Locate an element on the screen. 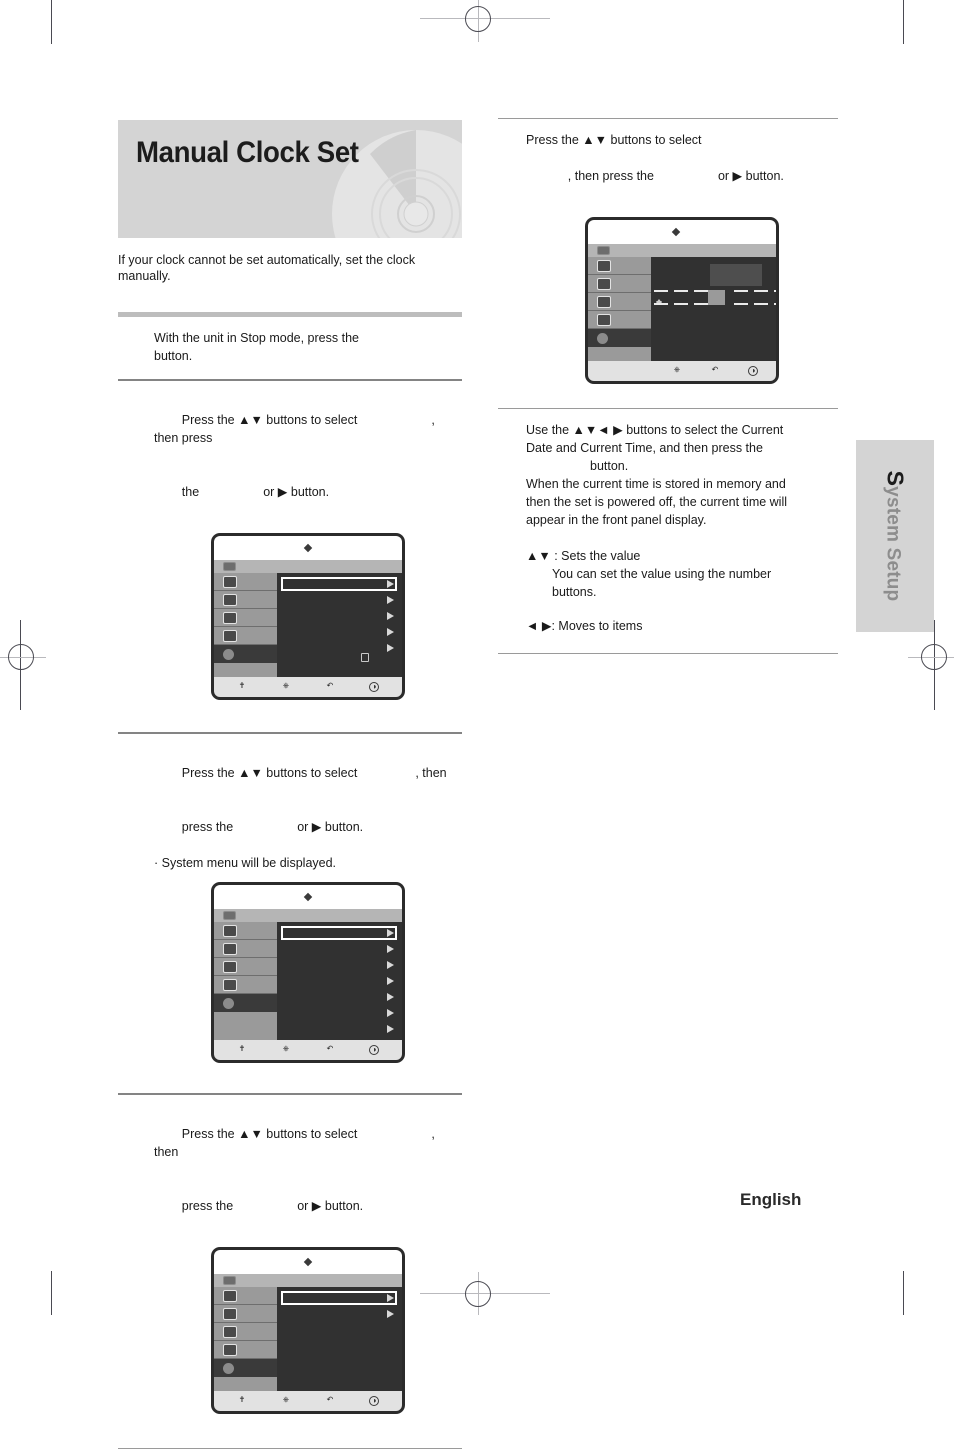 The height and width of the screenshot is (1449, 954). osd-menu-4-sidebar is located at coordinates (619, 309).